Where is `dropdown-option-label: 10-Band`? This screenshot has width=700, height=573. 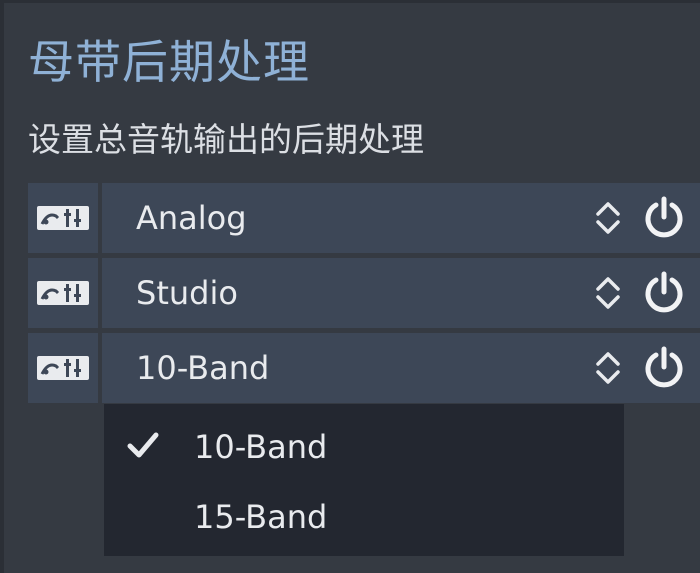
dropdown-option-label: 10-Band is located at coordinates (261, 447).